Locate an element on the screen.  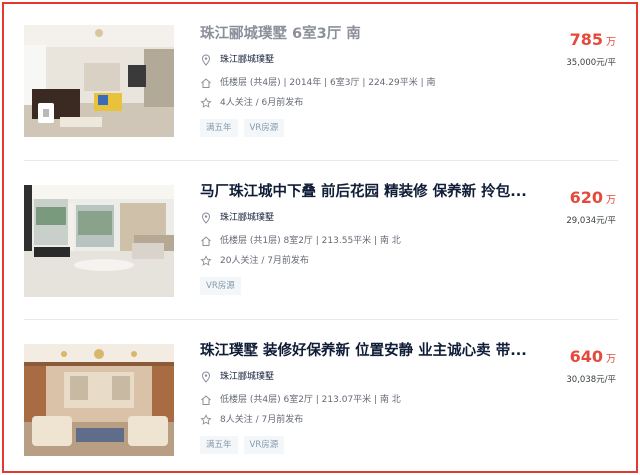
unit-price: 29,034元/平 is located at coordinates (591, 221).